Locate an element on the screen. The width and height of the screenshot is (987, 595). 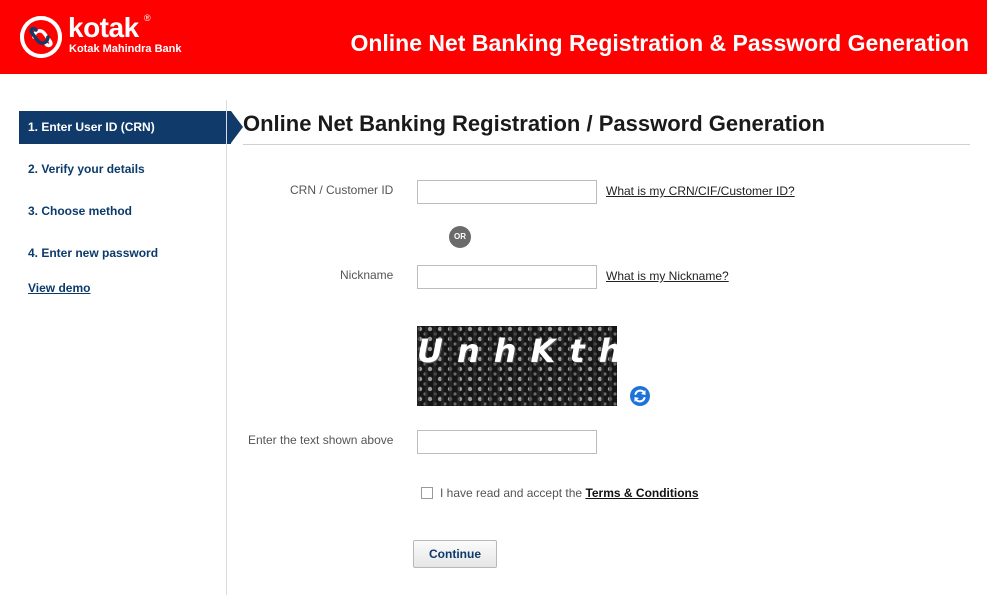
continue-button: Continue is located at coordinates (455, 554).